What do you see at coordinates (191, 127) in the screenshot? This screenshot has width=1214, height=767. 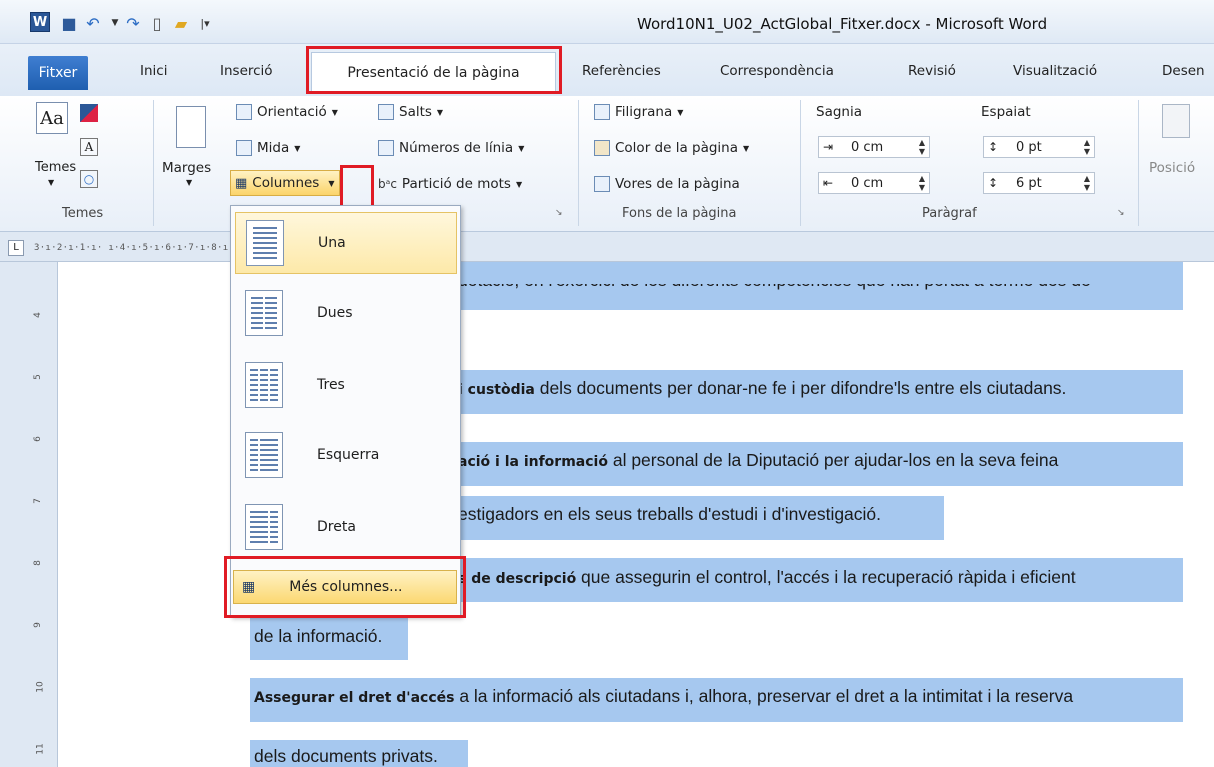 I see `margins-icon` at bounding box center [191, 127].